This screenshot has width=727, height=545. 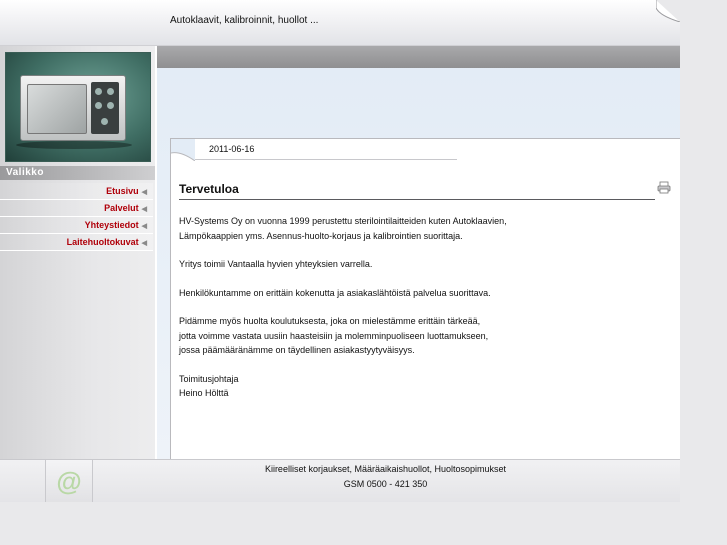 I want to click on menu-item-label: Palvelut, so click(x=121, y=208).